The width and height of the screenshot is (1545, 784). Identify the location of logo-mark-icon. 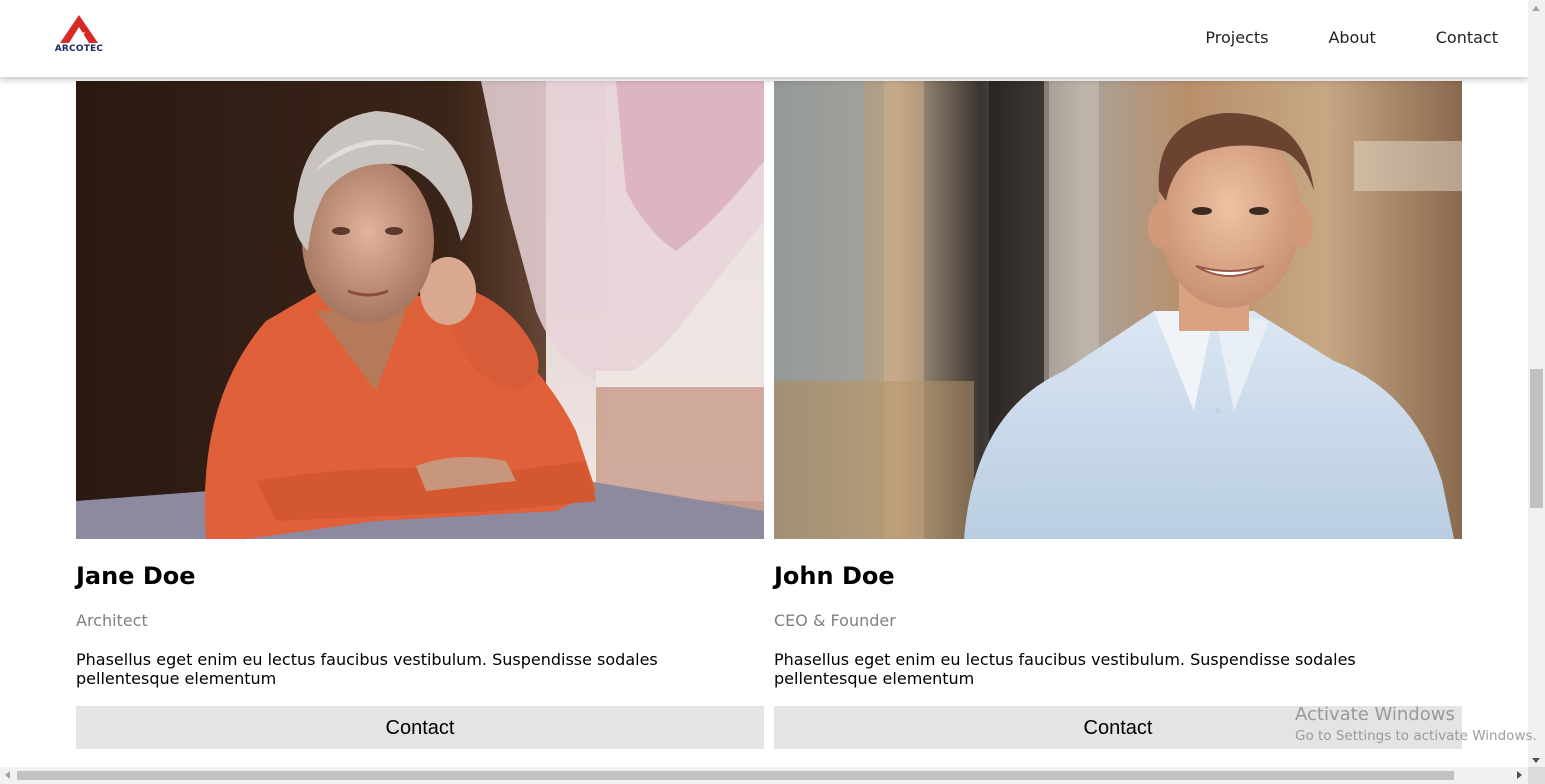
(79, 29).